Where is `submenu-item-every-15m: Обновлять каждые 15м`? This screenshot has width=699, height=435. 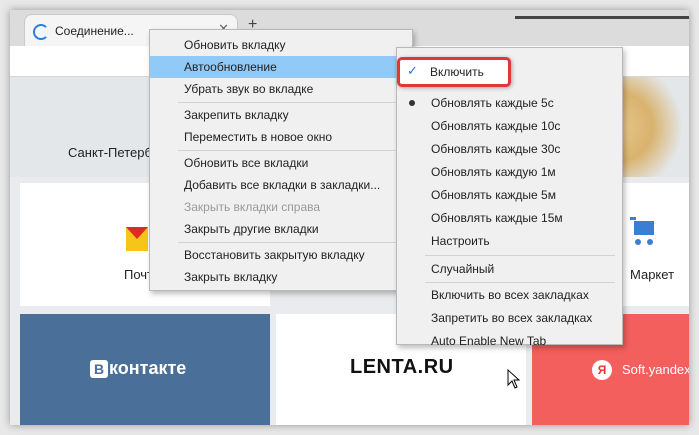
submenu-item-every-15m: Обновлять каждые 15м is located at coordinates (508, 218).